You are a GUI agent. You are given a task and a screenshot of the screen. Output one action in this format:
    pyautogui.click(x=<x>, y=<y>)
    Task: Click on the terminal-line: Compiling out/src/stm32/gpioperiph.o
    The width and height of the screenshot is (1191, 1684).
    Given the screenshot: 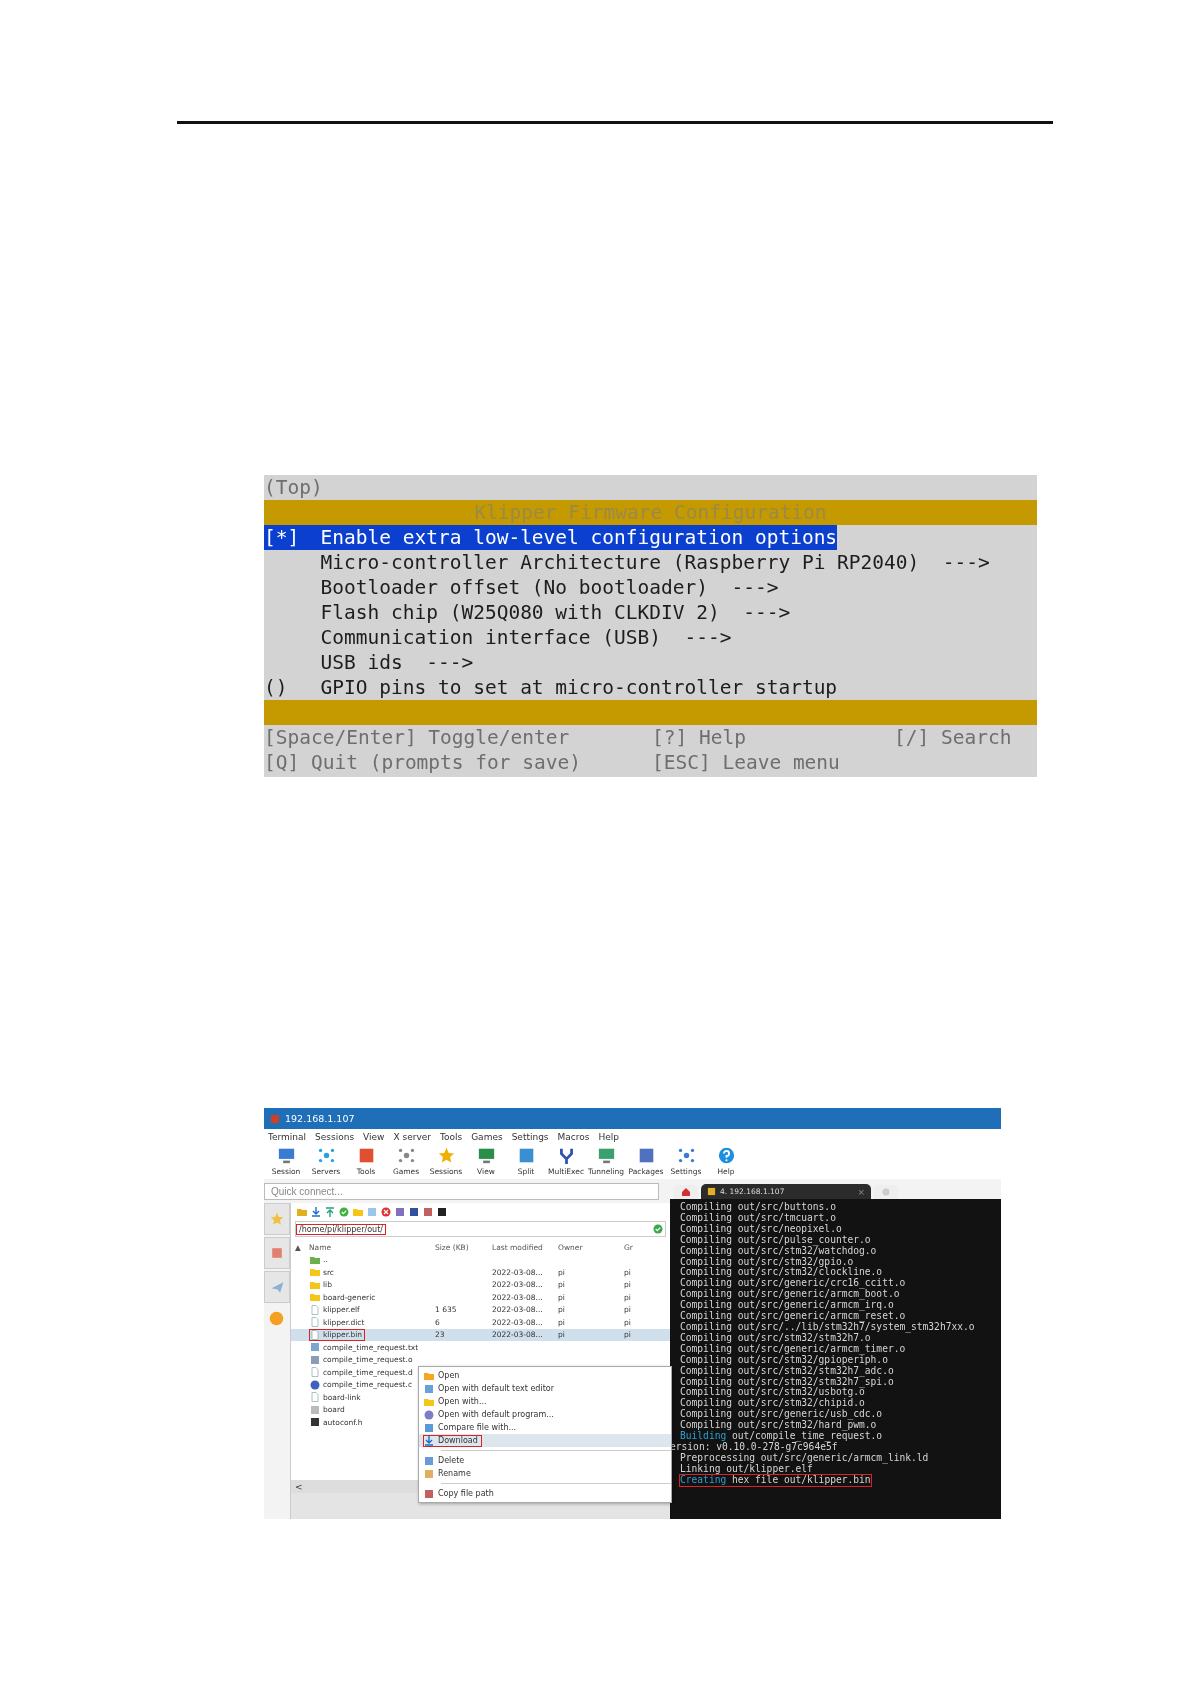 What is the action you would take?
    pyautogui.click(x=784, y=1360)
    